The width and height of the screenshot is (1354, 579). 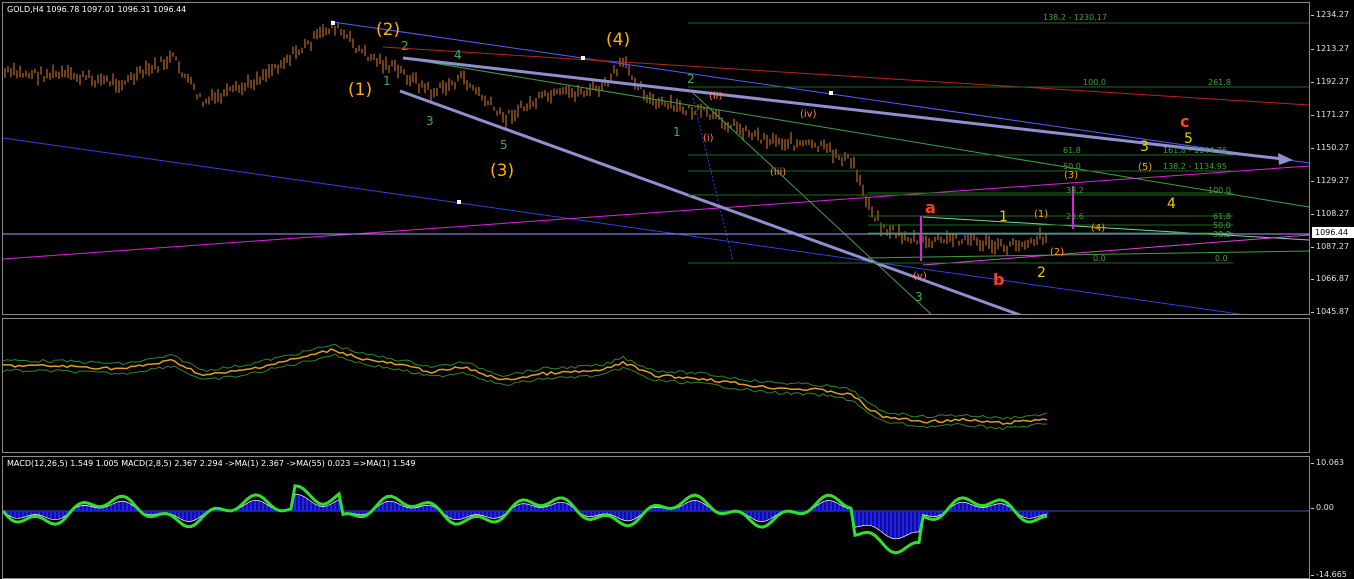 What do you see at coordinates (1330, 81) in the screenshot?
I see `price-tick: 1192.27` at bounding box center [1330, 81].